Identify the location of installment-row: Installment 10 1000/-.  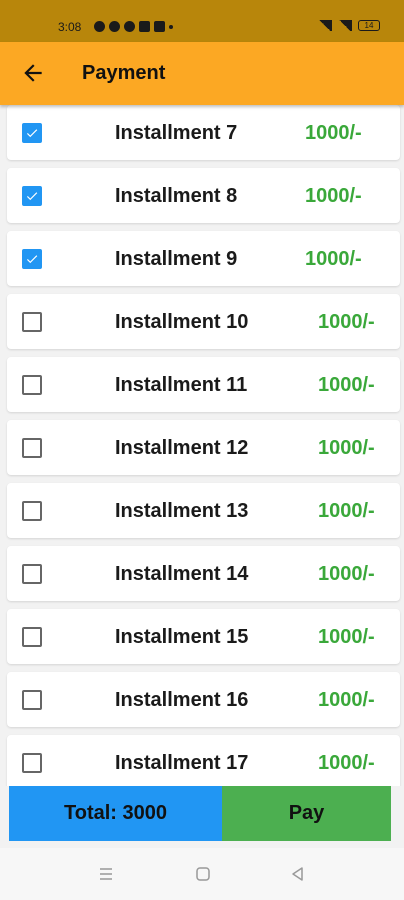
(203, 321).